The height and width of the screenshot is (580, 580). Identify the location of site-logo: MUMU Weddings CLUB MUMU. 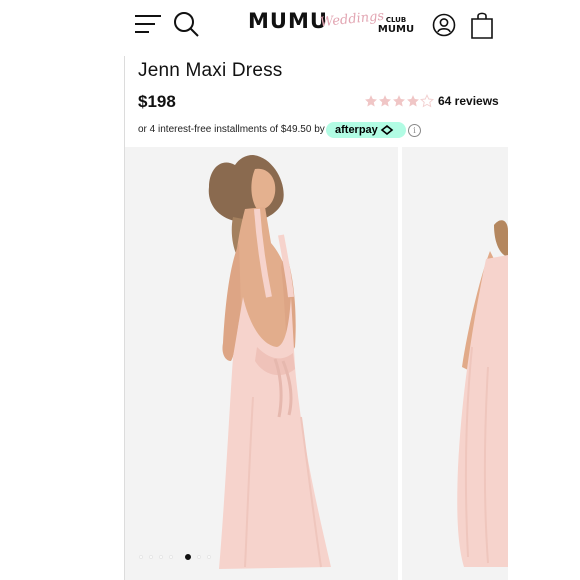
(331, 25).